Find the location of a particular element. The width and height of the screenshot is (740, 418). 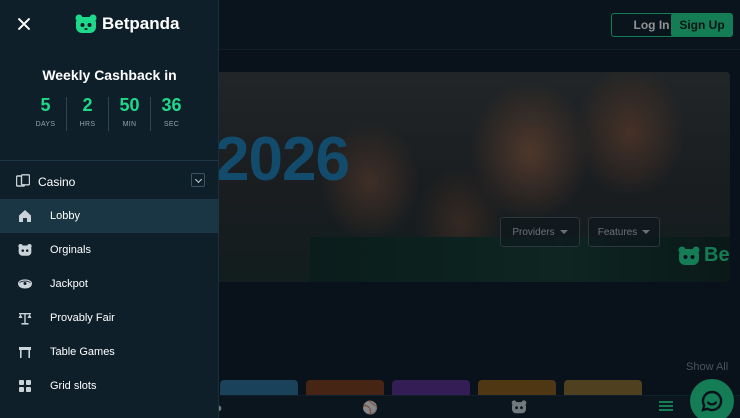

menu-item-label: Lobby is located at coordinates (65, 216).